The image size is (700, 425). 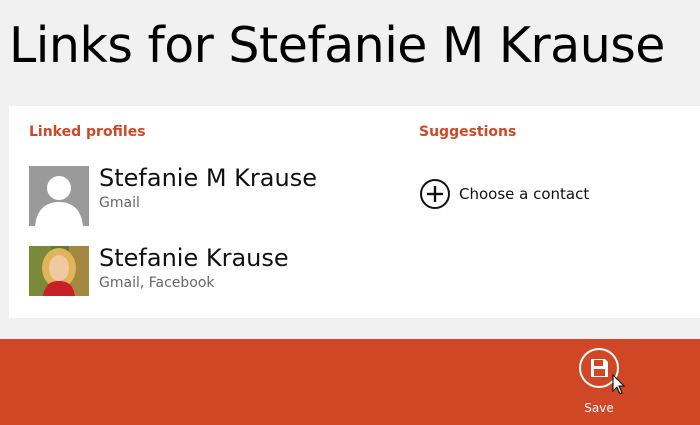 I want to click on profile-photo, so click(x=59, y=276).